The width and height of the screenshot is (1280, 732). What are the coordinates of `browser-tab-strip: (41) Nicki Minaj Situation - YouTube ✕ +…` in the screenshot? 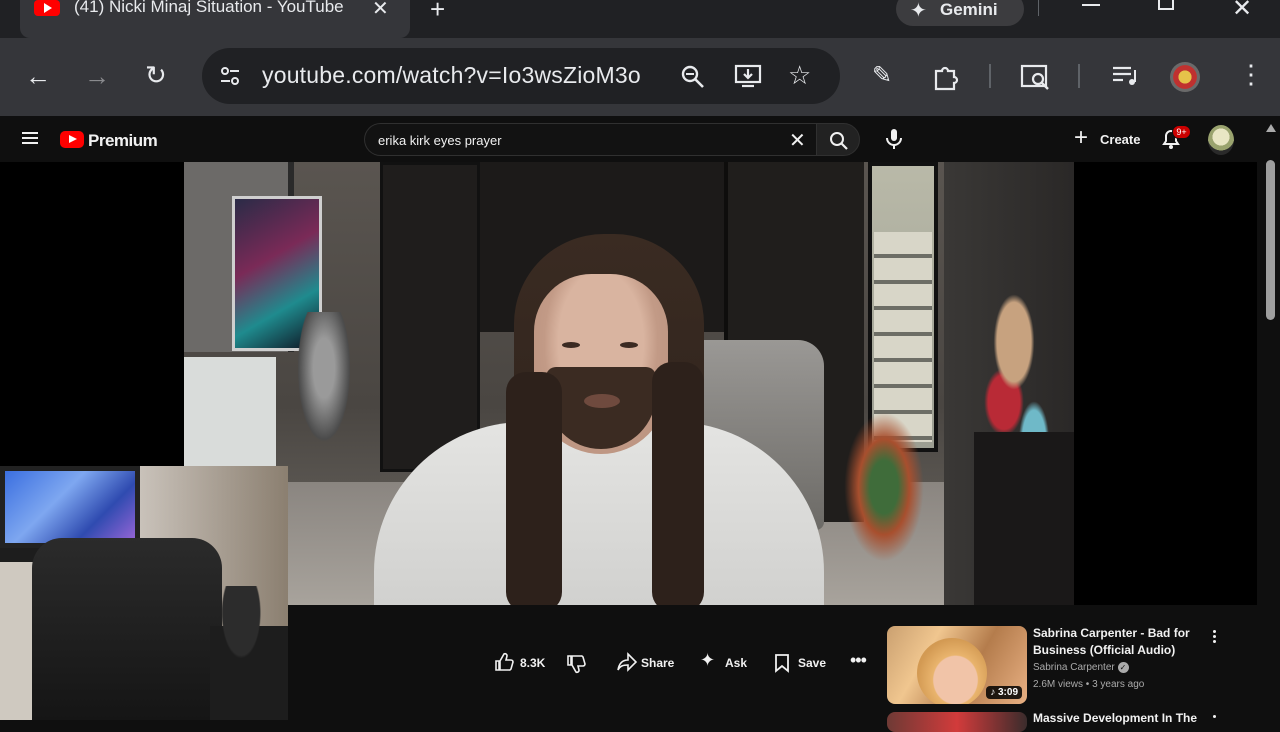 It's located at (640, 19).